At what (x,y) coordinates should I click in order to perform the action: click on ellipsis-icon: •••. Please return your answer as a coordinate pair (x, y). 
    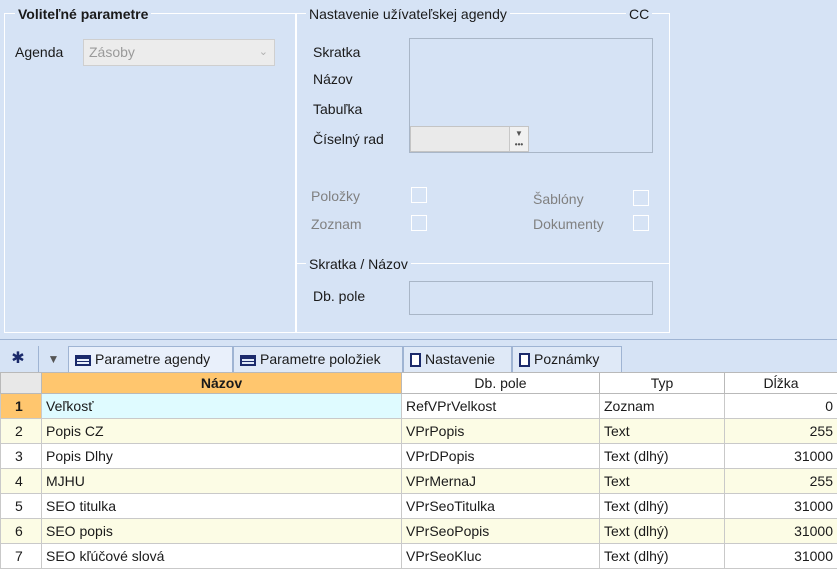
    Looking at the image, I should click on (519, 145).